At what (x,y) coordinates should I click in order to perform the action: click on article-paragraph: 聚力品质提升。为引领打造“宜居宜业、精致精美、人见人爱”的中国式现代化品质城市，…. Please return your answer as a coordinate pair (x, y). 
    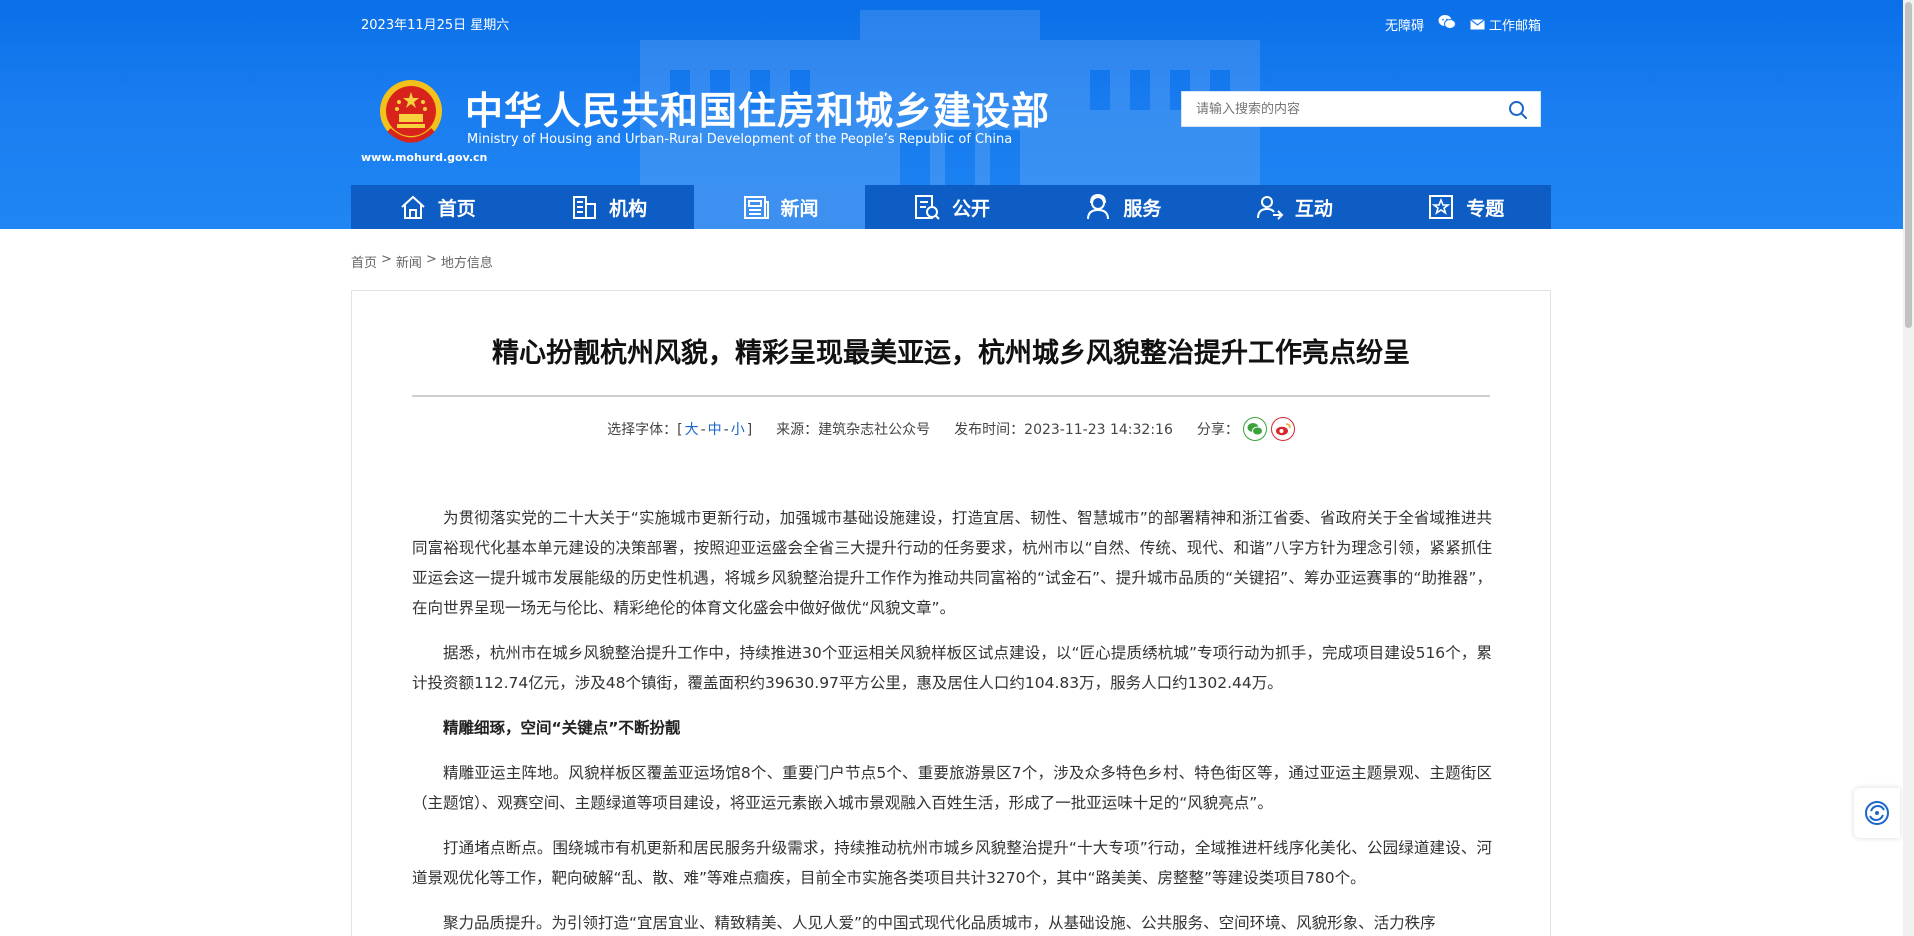
    Looking at the image, I should click on (939, 923).